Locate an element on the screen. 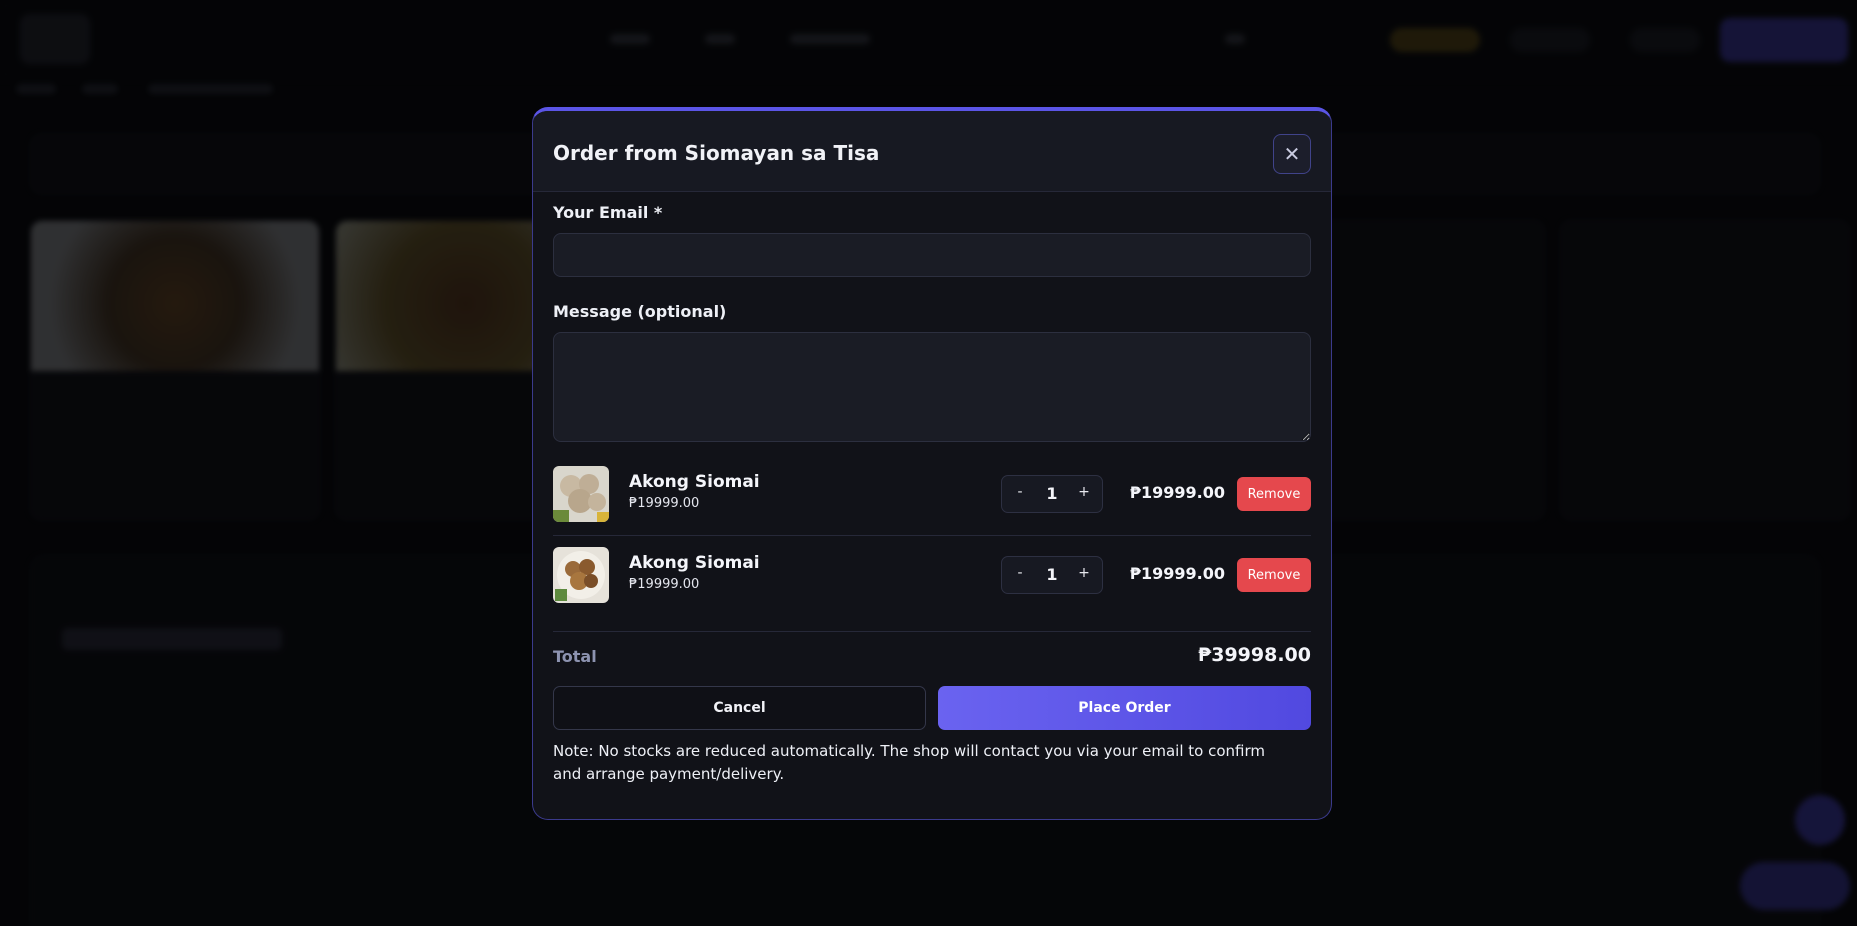 Image resolution: width=1857 pixels, height=926 pixels. message-label: Message (optional) is located at coordinates (640, 311).